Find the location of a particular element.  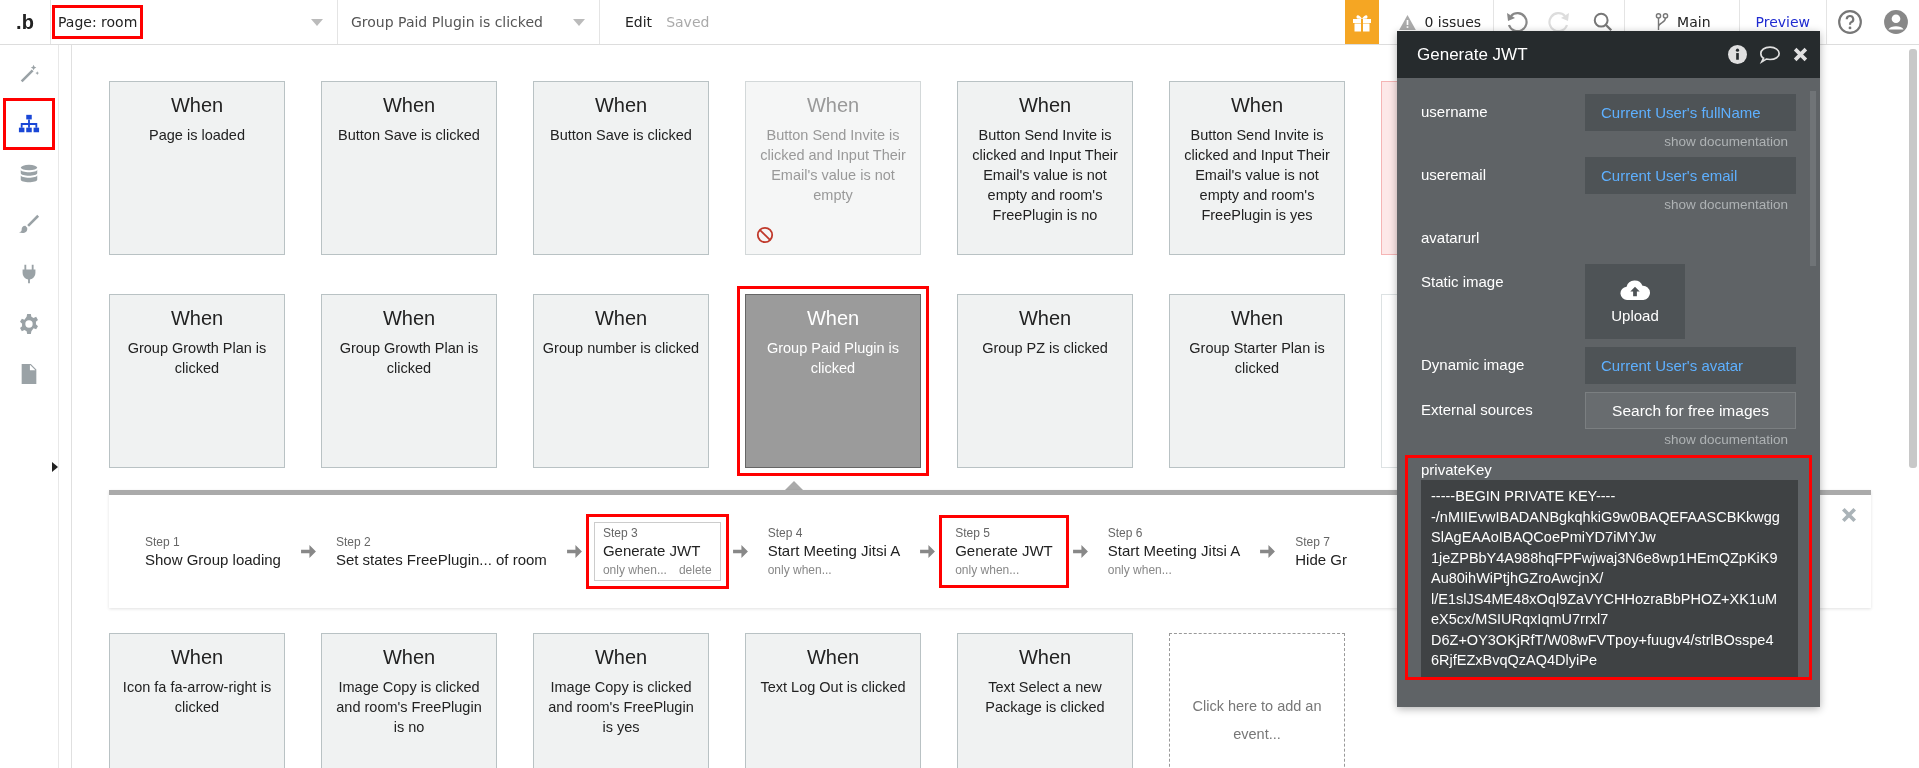

search-images-button: Search for free images is located at coordinates (1690, 410).